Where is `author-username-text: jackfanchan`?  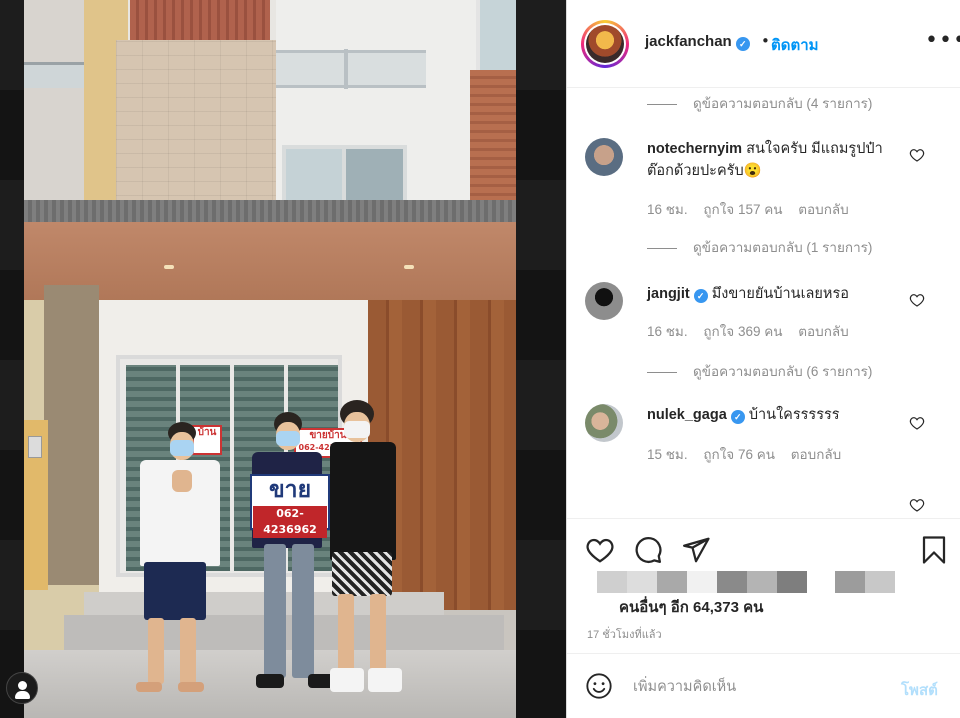
author-username-text: jackfanchan is located at coordinates (688, 41).